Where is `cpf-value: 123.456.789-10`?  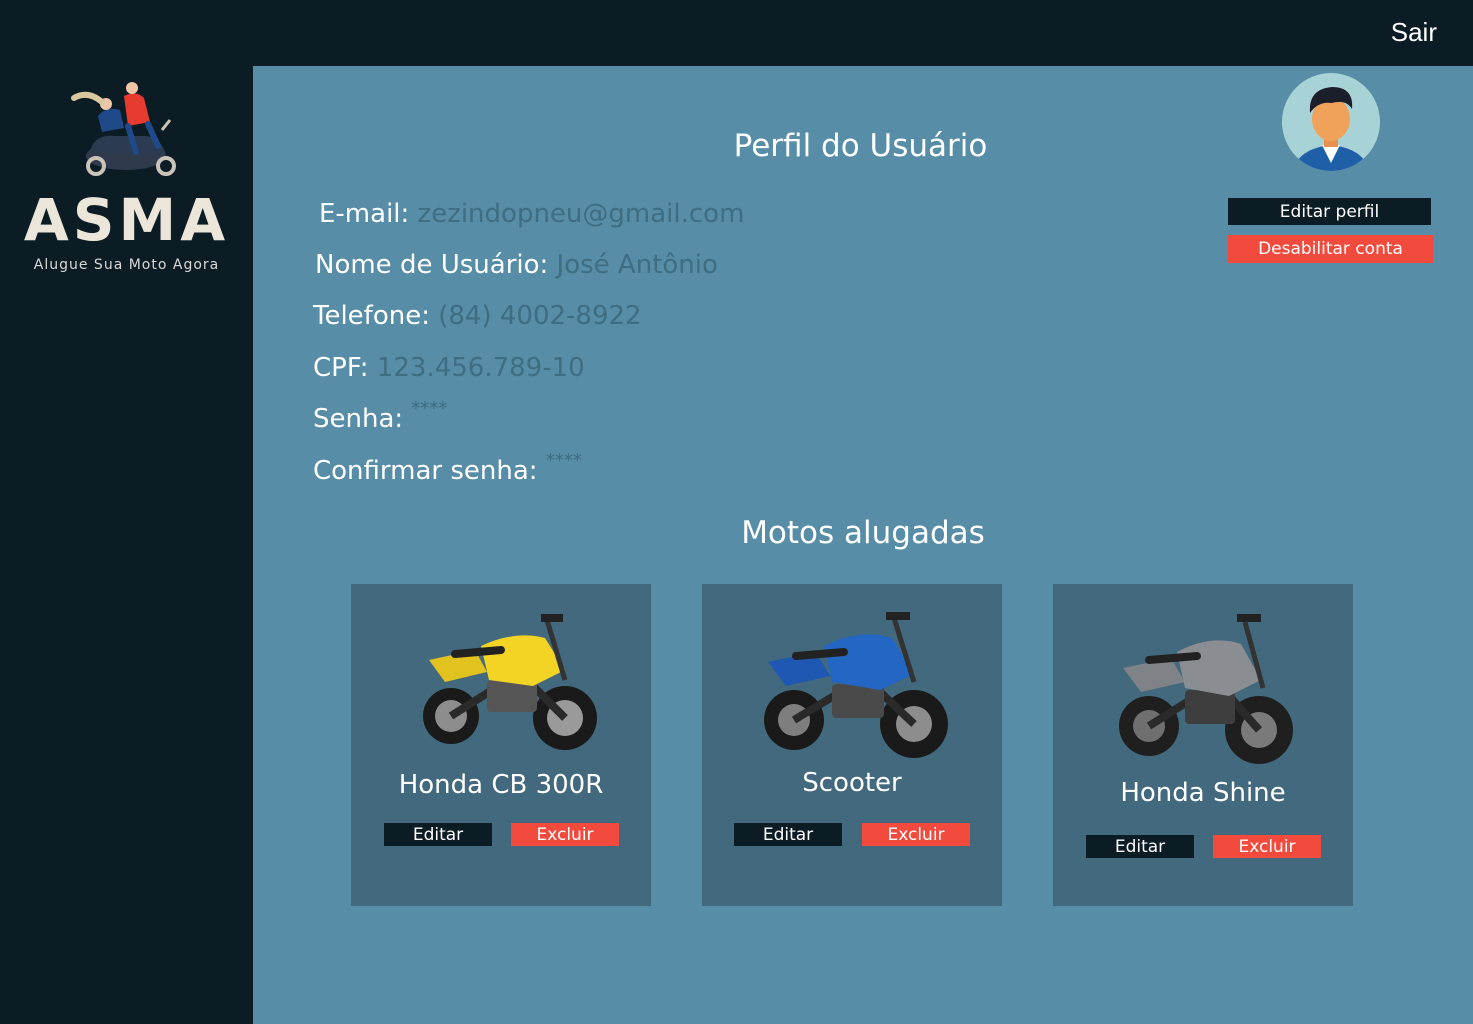
cpf-value: 123.456.789-10 is located at coordinates (480, 368).